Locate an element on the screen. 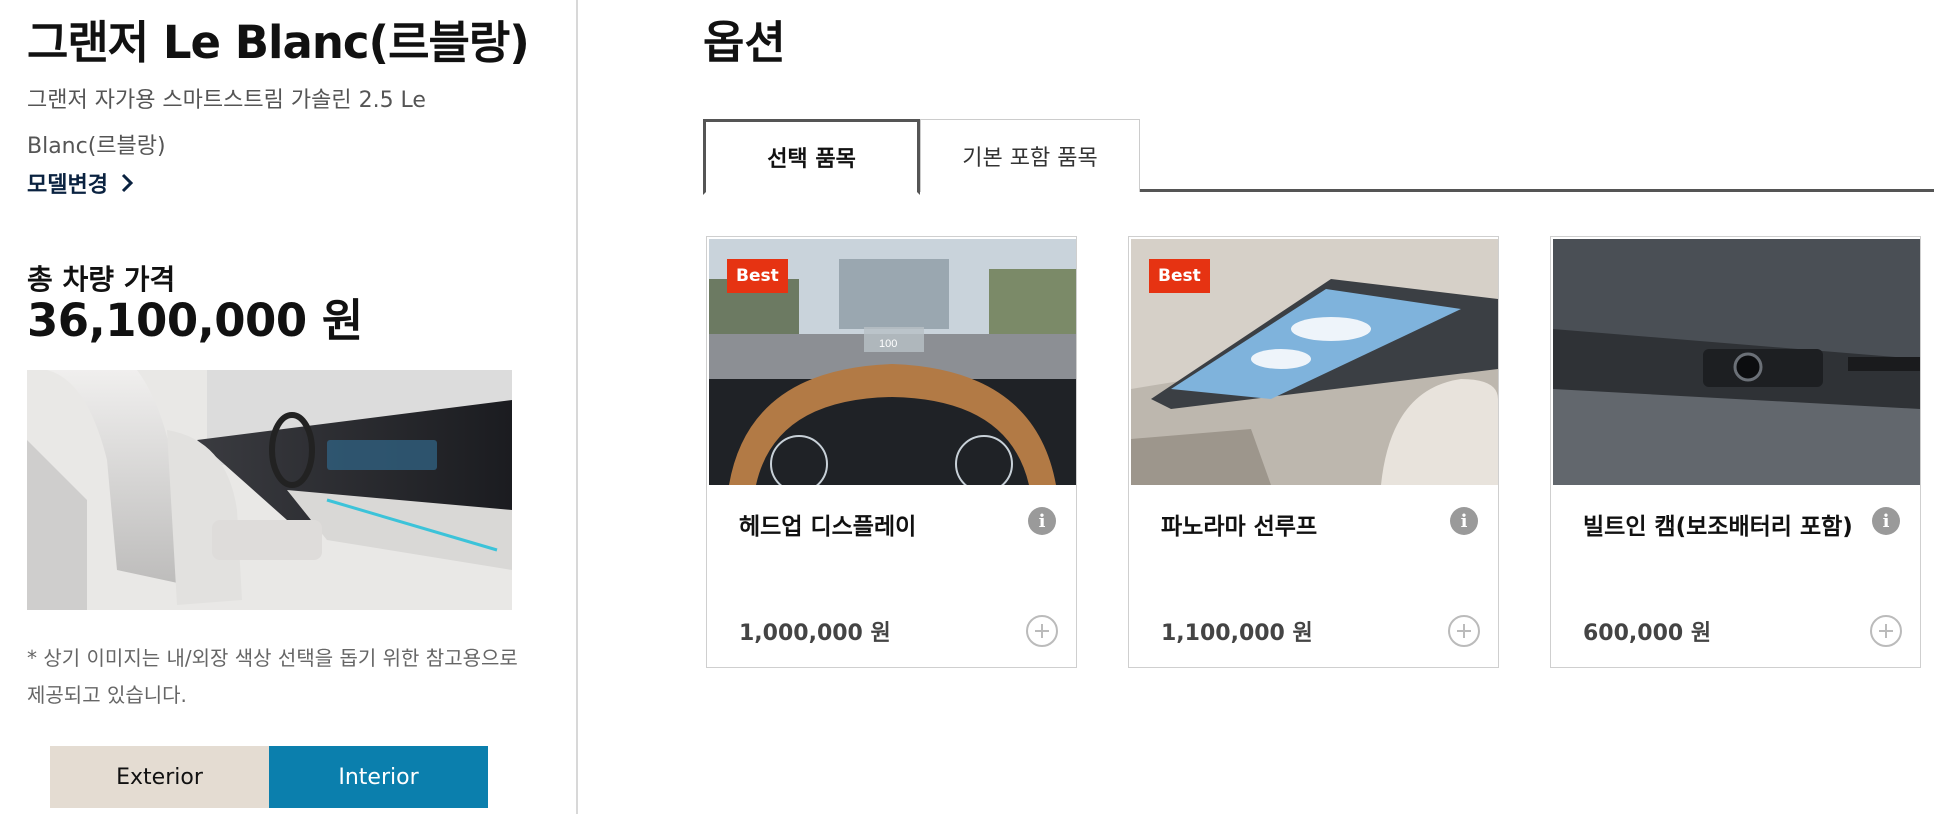 This screenshot has height=814, width=1934. option-price: 600,000 원 is located at coordinates (1647, 633).